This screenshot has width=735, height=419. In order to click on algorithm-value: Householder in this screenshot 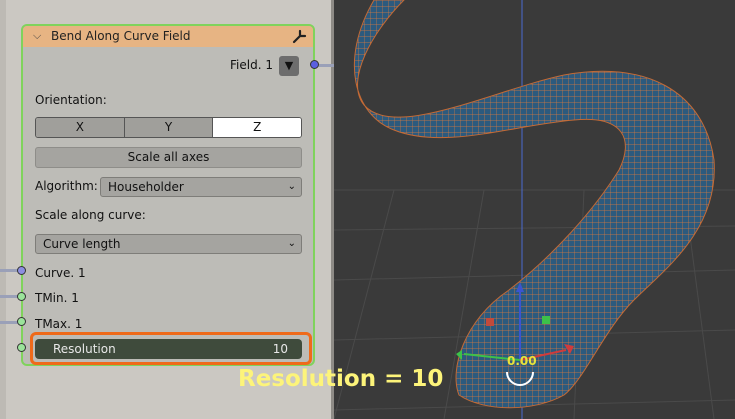, I will do `click(146, 187)`.